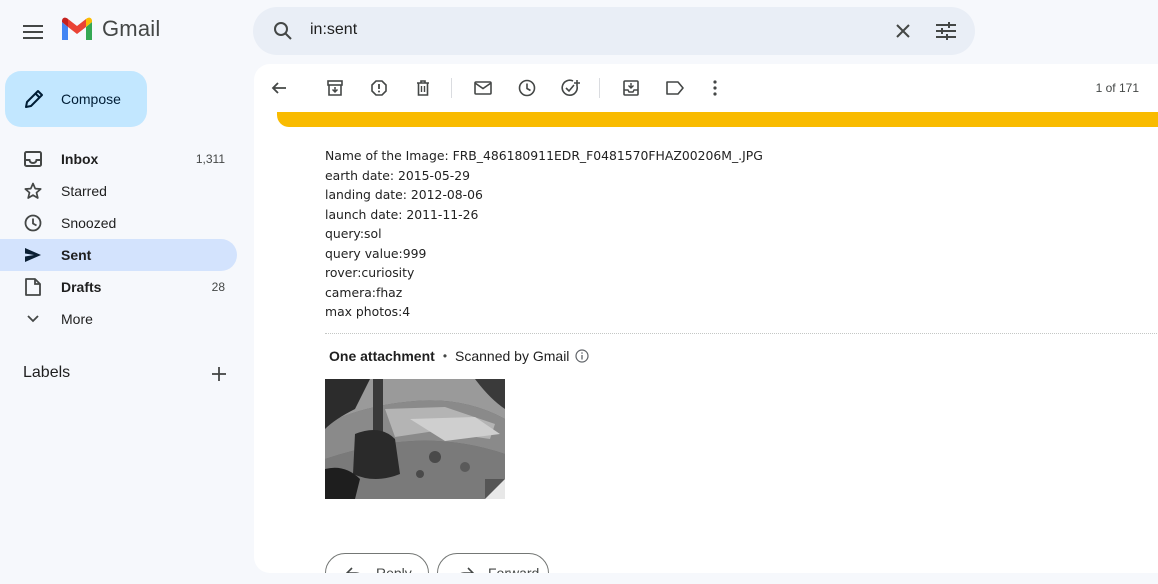  I want to click on scan-label: Scanned by Gmail, so click(512, 356).